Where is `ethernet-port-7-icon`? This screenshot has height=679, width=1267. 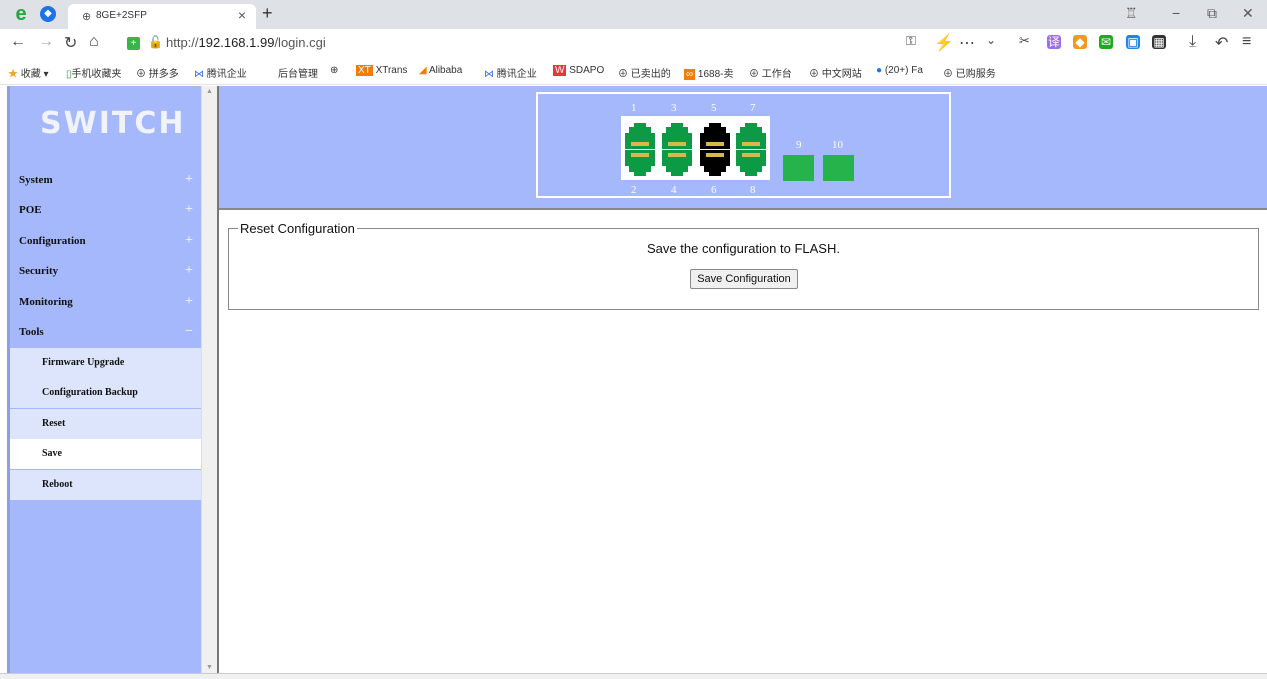 ethernet-port-7-icon is located at coordinates (751, 135).